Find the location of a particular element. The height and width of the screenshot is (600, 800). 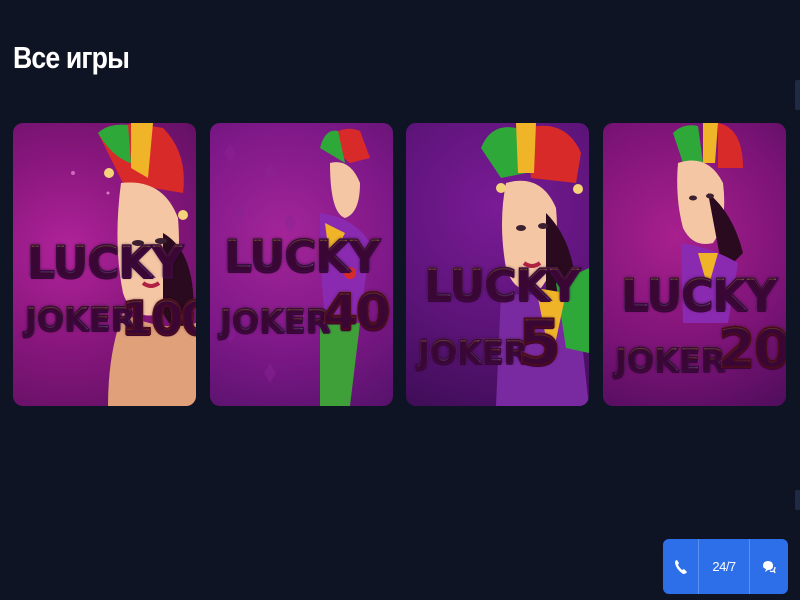

game-card-lucky-joker-20: LUCKY JOKER 20 is located at coordinates (694, 264).